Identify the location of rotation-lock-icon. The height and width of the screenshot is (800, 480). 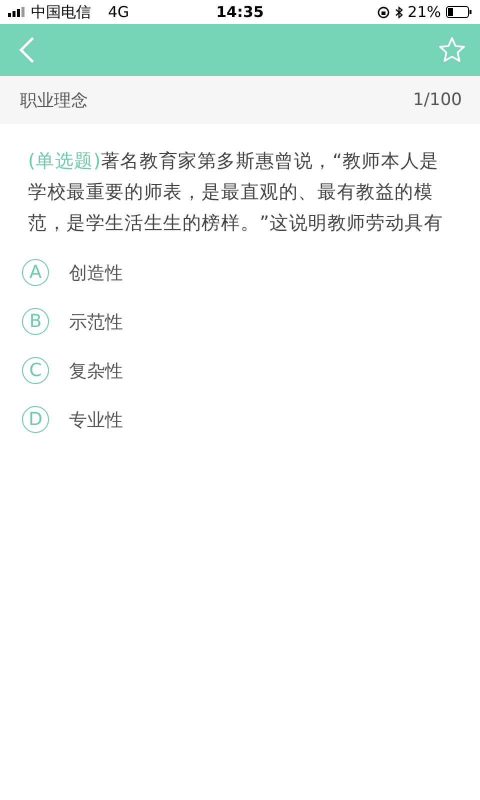
(383, 12).